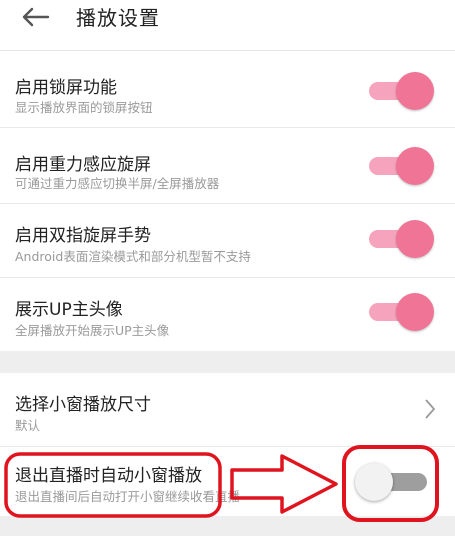 This screenshot has width=455, height=536. What do you see at coordinates (108, 476) in the screenshot?
I see `setting-label: 退出直播时自动小窗播放` at bounding box center [108, 476].